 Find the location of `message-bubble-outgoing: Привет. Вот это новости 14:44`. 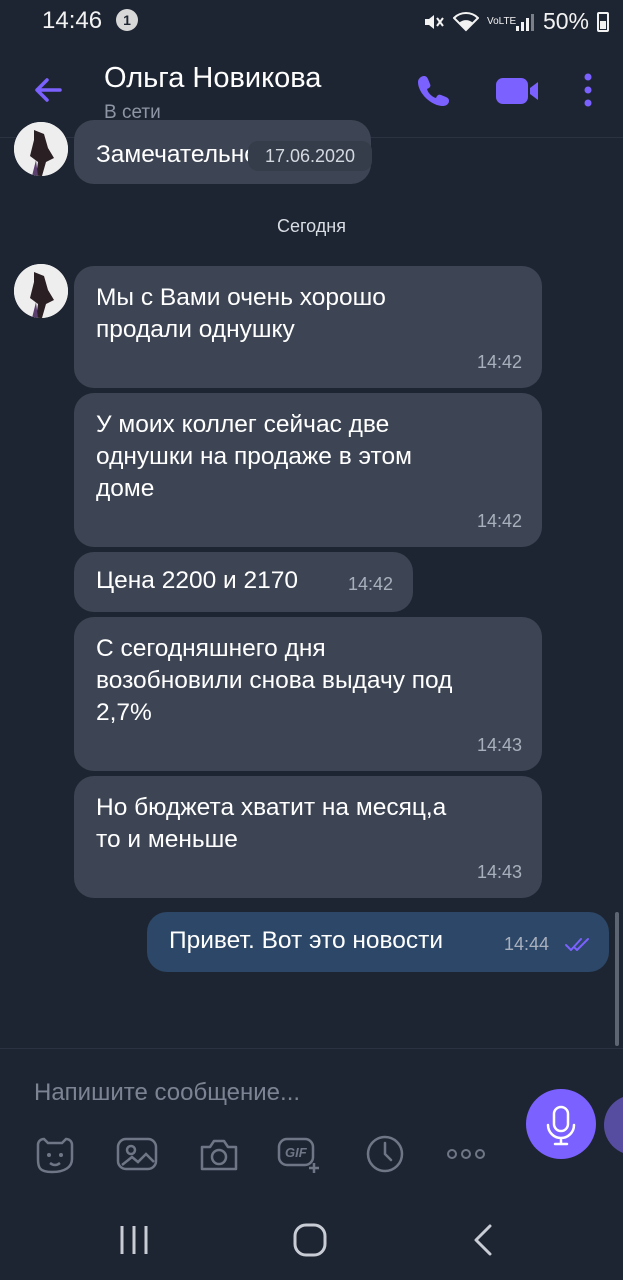

message-bubble-outgoing: Привет. Вот это новости 14:44 is located at coordinates (378, 942).